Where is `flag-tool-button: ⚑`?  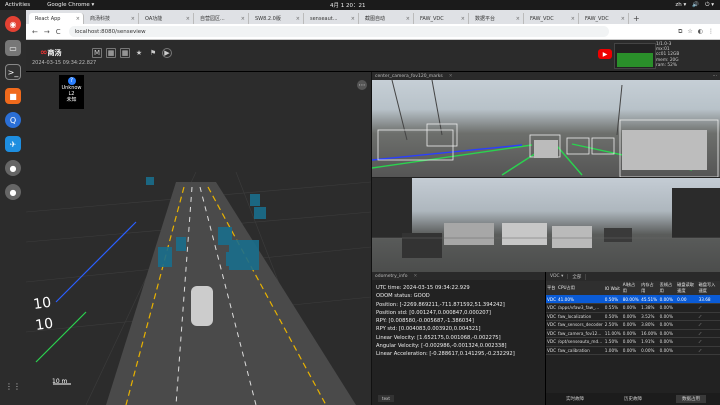 flag-tool-button: ⚑ is located at coordinates (153, 53).